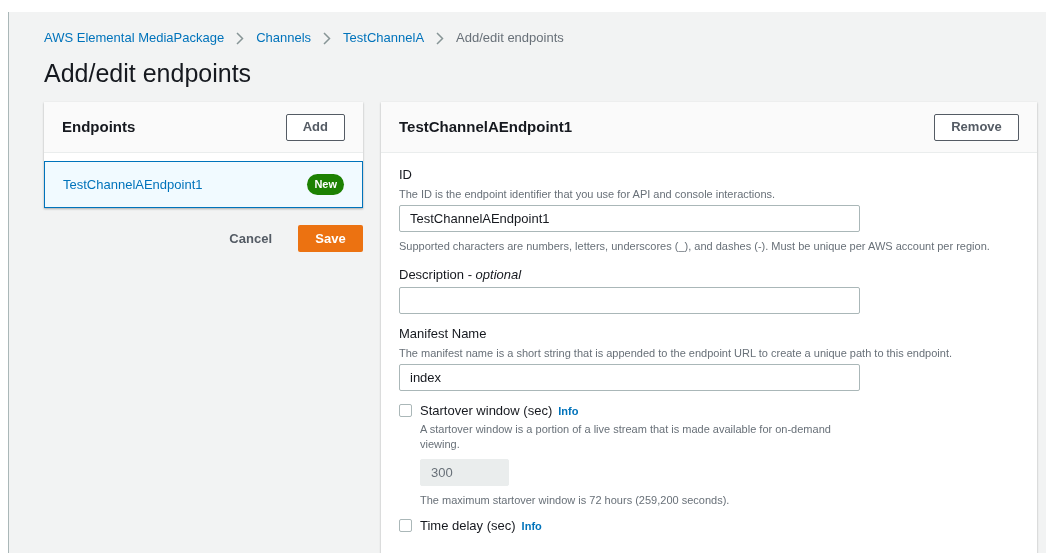  Describe the element at coordinates (134, 38) in the screenshot. I see `breadcrumb-link: AWS Elemental MediaPackage` at that location.